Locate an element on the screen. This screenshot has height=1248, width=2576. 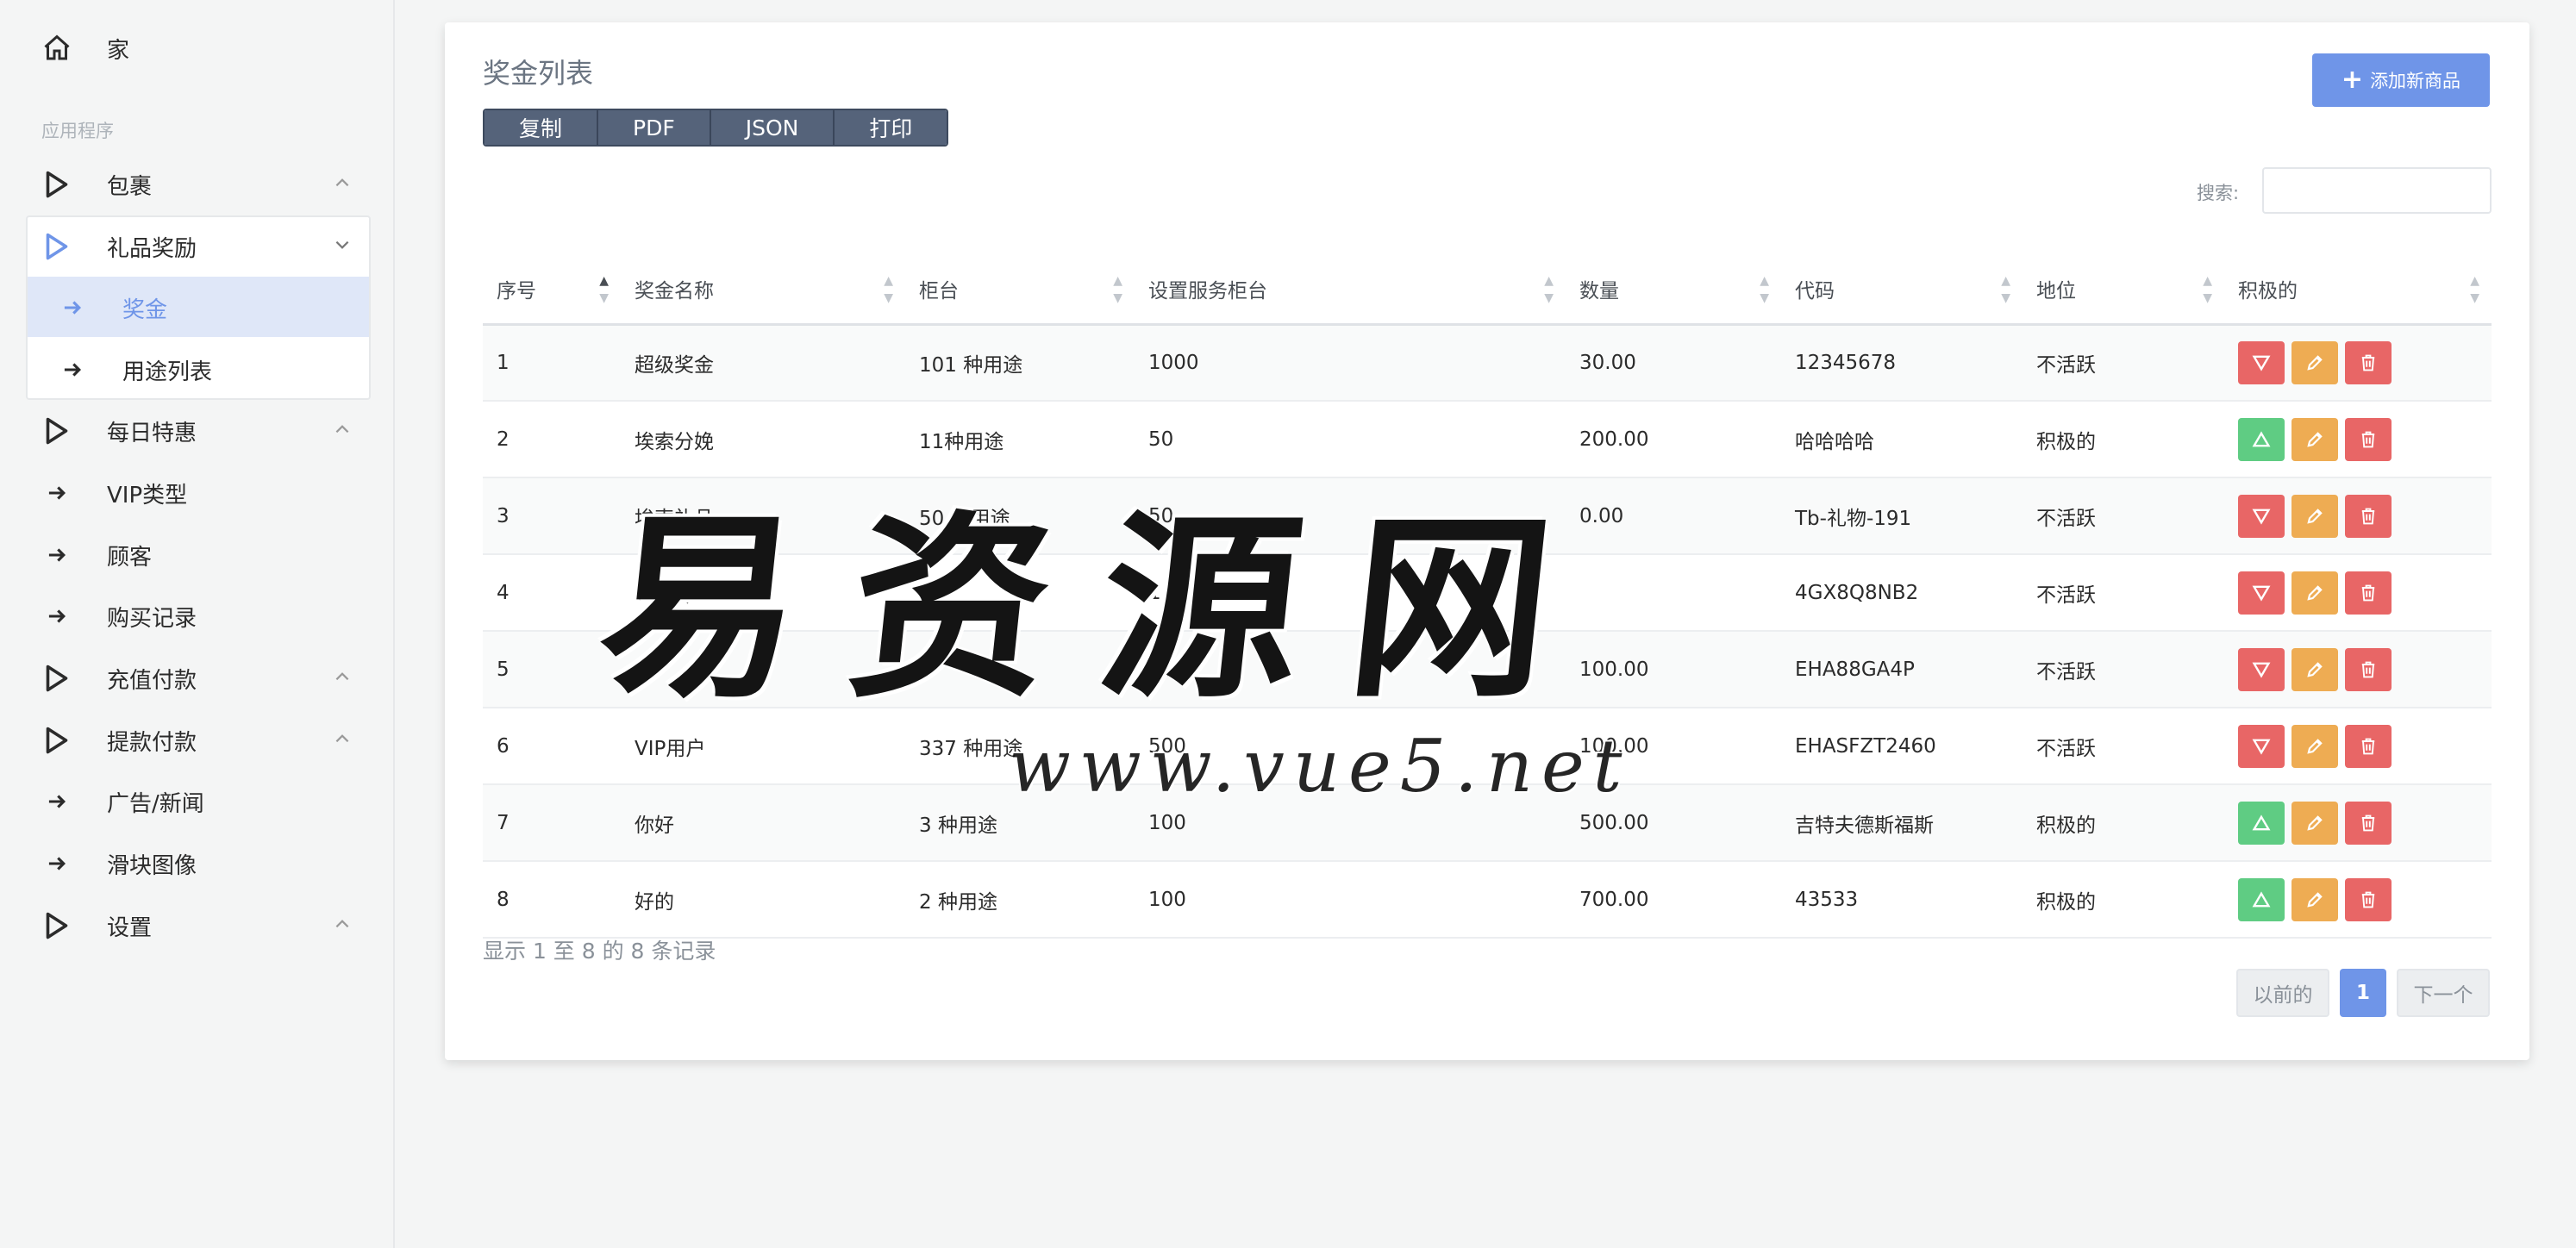
column-header: 代码 ▲ ▼ is located at coordinates (1902, 290).